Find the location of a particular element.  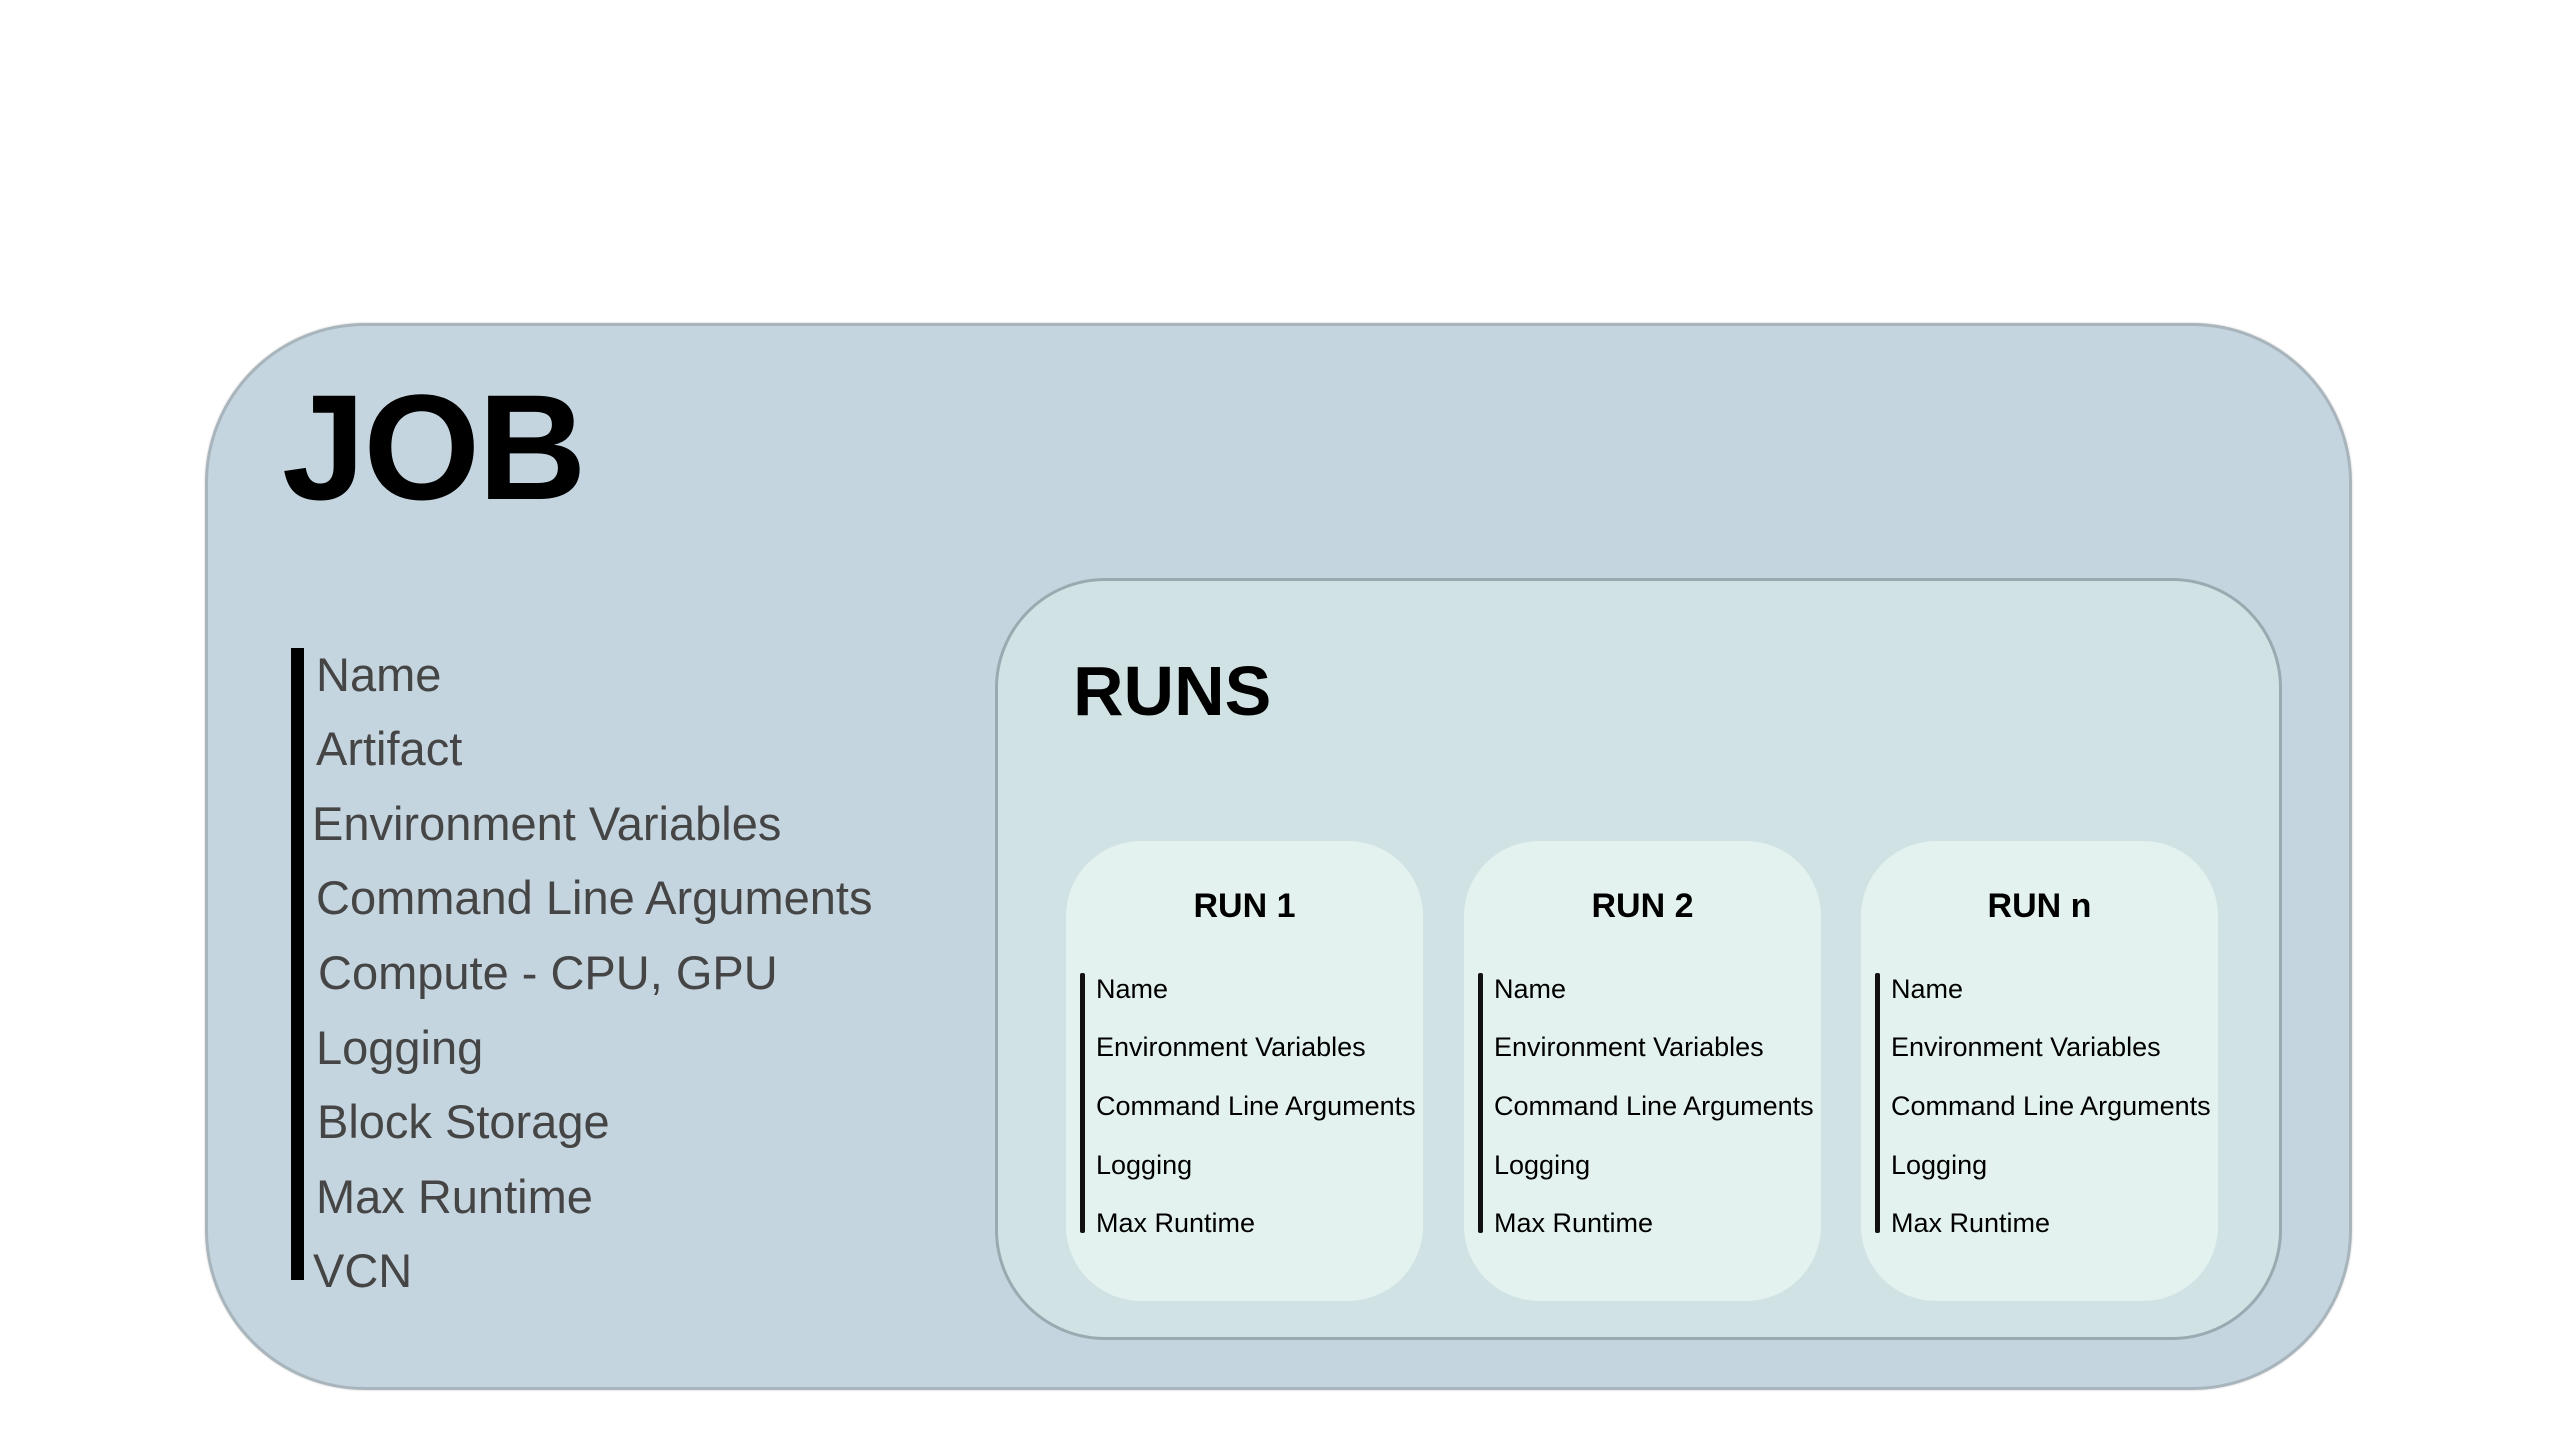

job-item: Artifact is located at coordinates (389, 748).